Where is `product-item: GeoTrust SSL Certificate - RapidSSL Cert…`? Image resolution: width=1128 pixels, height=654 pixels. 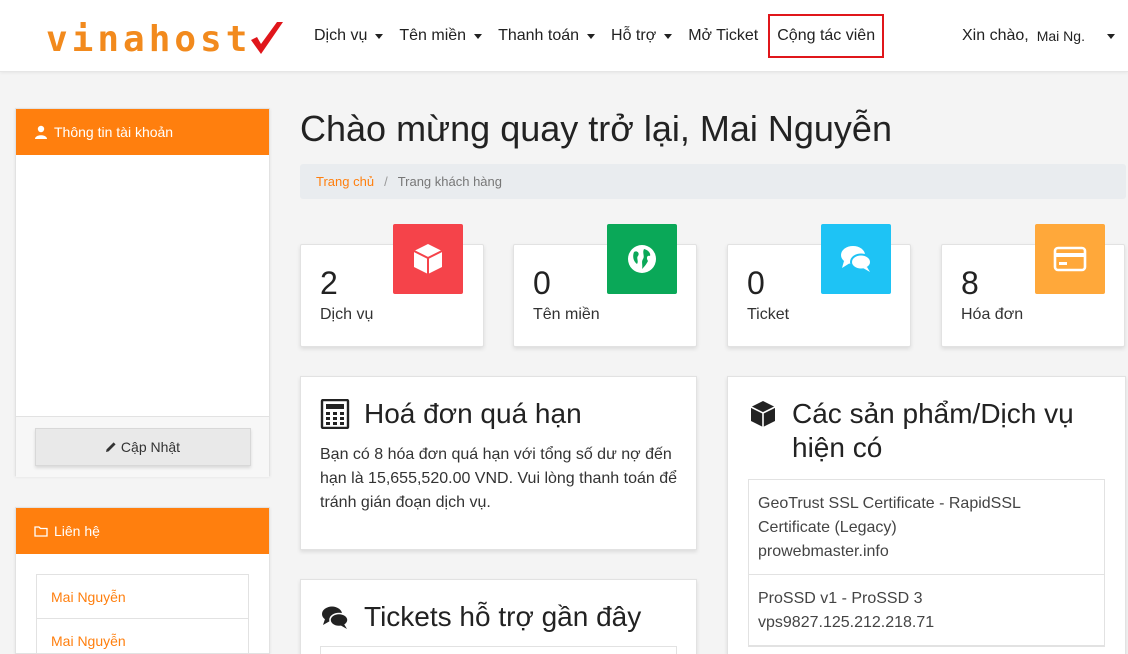
product-item: GeoTrust SSL Certificate - RapidSSL Cert… is located at coordinates (926, 527).